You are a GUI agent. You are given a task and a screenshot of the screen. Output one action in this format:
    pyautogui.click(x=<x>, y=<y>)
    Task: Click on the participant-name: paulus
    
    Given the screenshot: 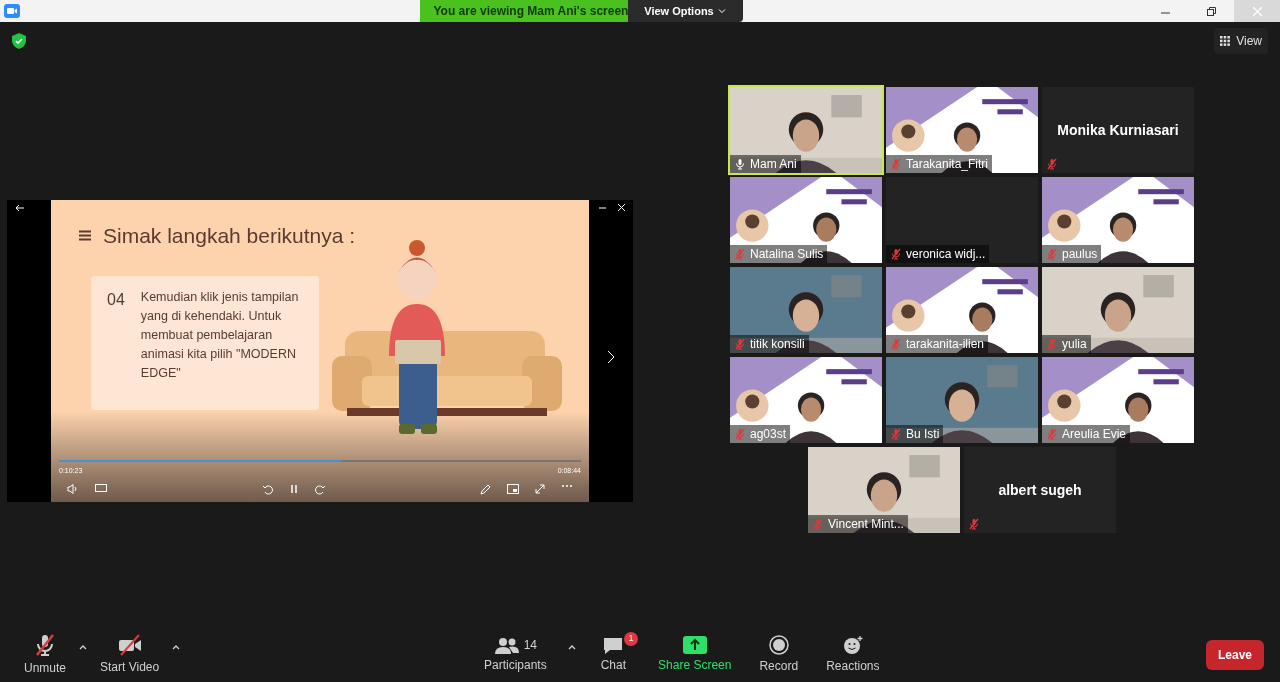 What is the action you would take?
    pyautogui.click(x=1080, y=254)
    